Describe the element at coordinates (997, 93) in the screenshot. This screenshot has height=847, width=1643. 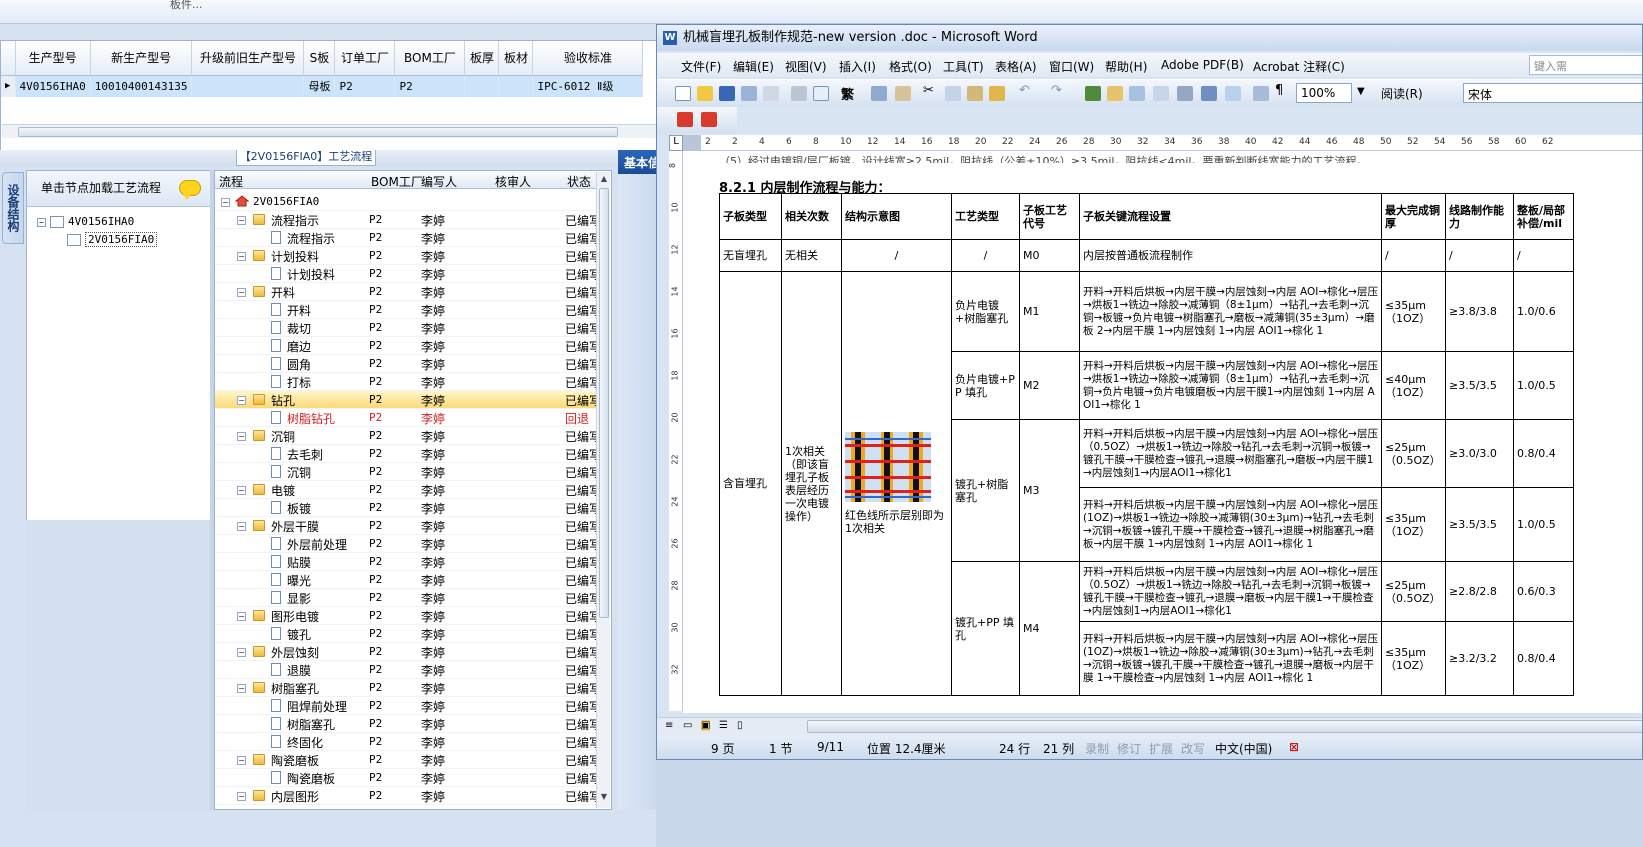
I see `format-painter-icon` at that location.